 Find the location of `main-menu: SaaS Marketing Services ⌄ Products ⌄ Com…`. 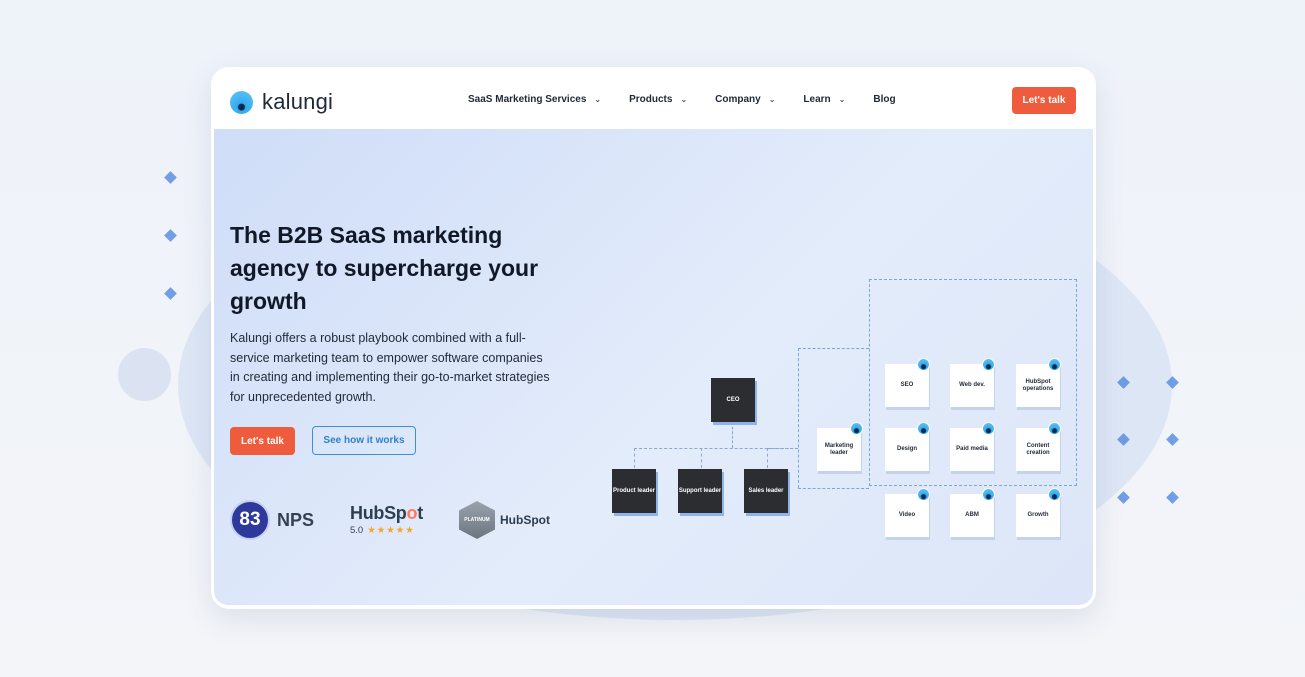

main-menu: SaaS Marketing Services ⌄ Products ⌄ Com… is located at coordinates (696, 99).